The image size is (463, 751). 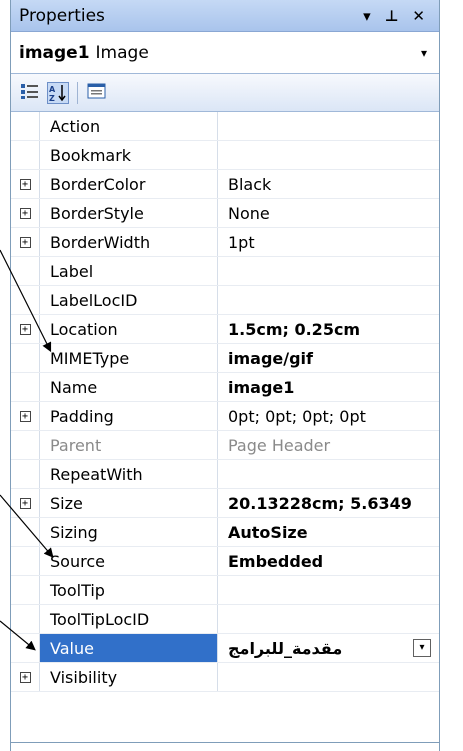 What do you see at coordinates (328, 503) in the screenshot?
I see `property-value: 20.13228cm; 5.6349` at bounding box center [328, 503].